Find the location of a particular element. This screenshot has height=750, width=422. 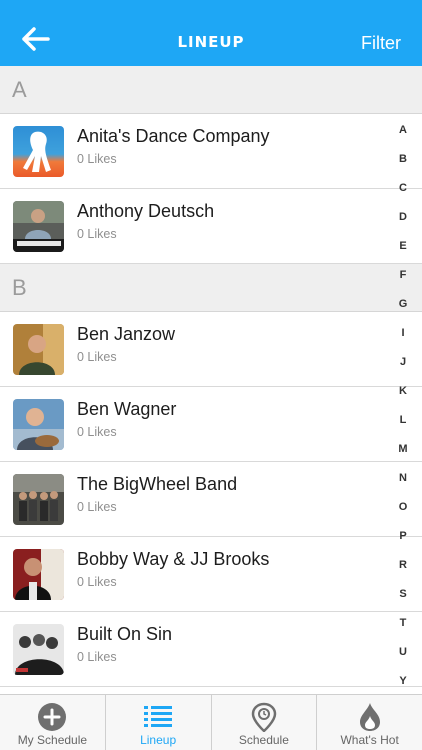

index-letter: T is located at coordinates (403, 623).